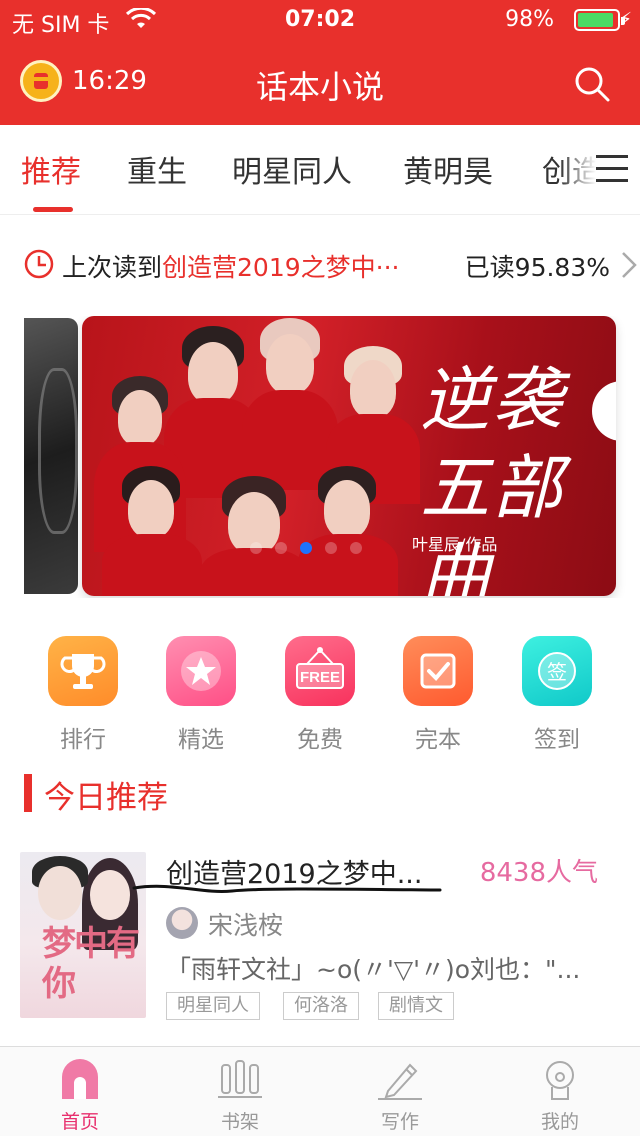 The width and height of the screenshot is (640, 1136). I want to click on battery-percent: 98%, so click(529, 19).